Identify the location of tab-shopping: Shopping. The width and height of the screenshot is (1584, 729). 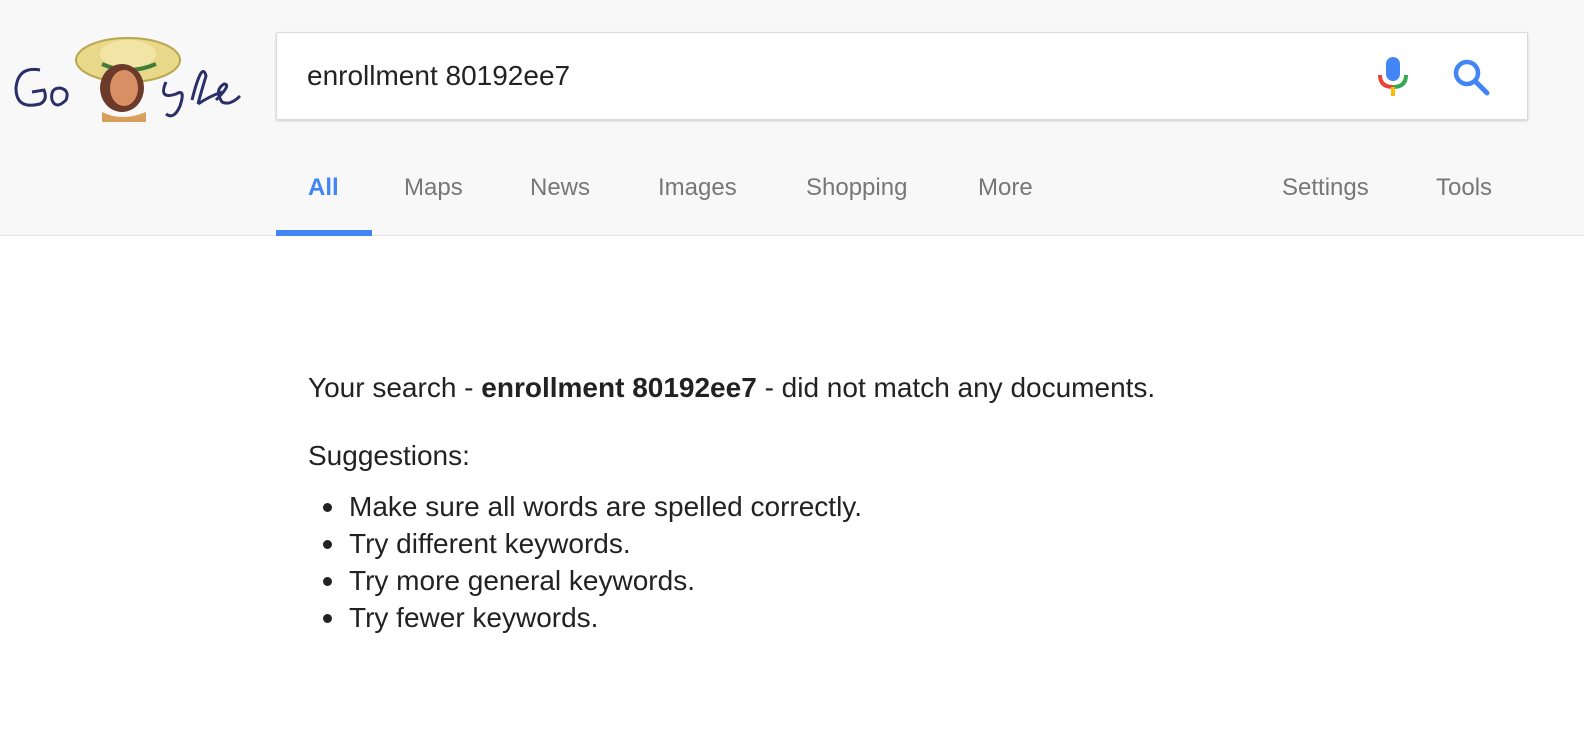
(856, 188).